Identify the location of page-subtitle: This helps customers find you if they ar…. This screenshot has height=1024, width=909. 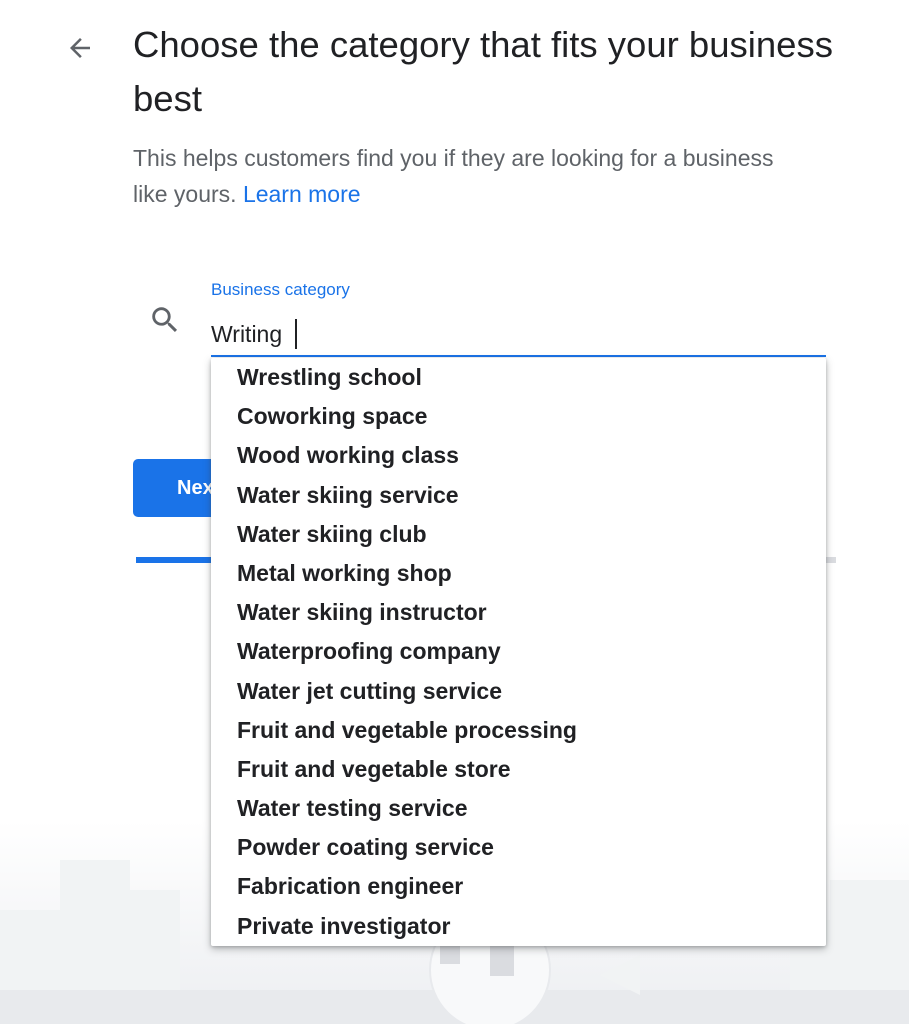
(473, 176).